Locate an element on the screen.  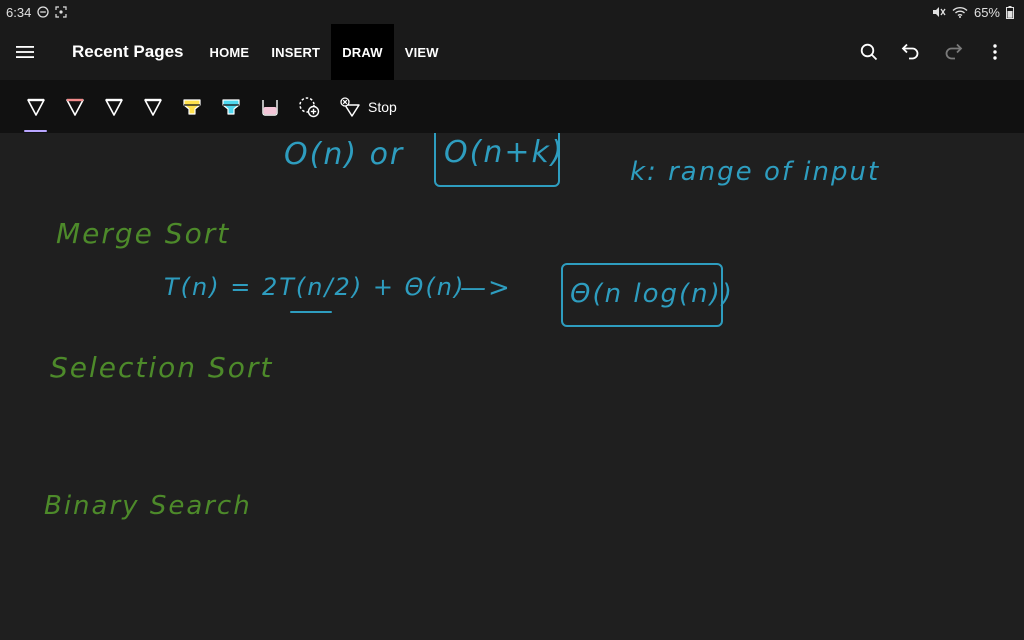
undo-button is located at coordinates (911, 52).